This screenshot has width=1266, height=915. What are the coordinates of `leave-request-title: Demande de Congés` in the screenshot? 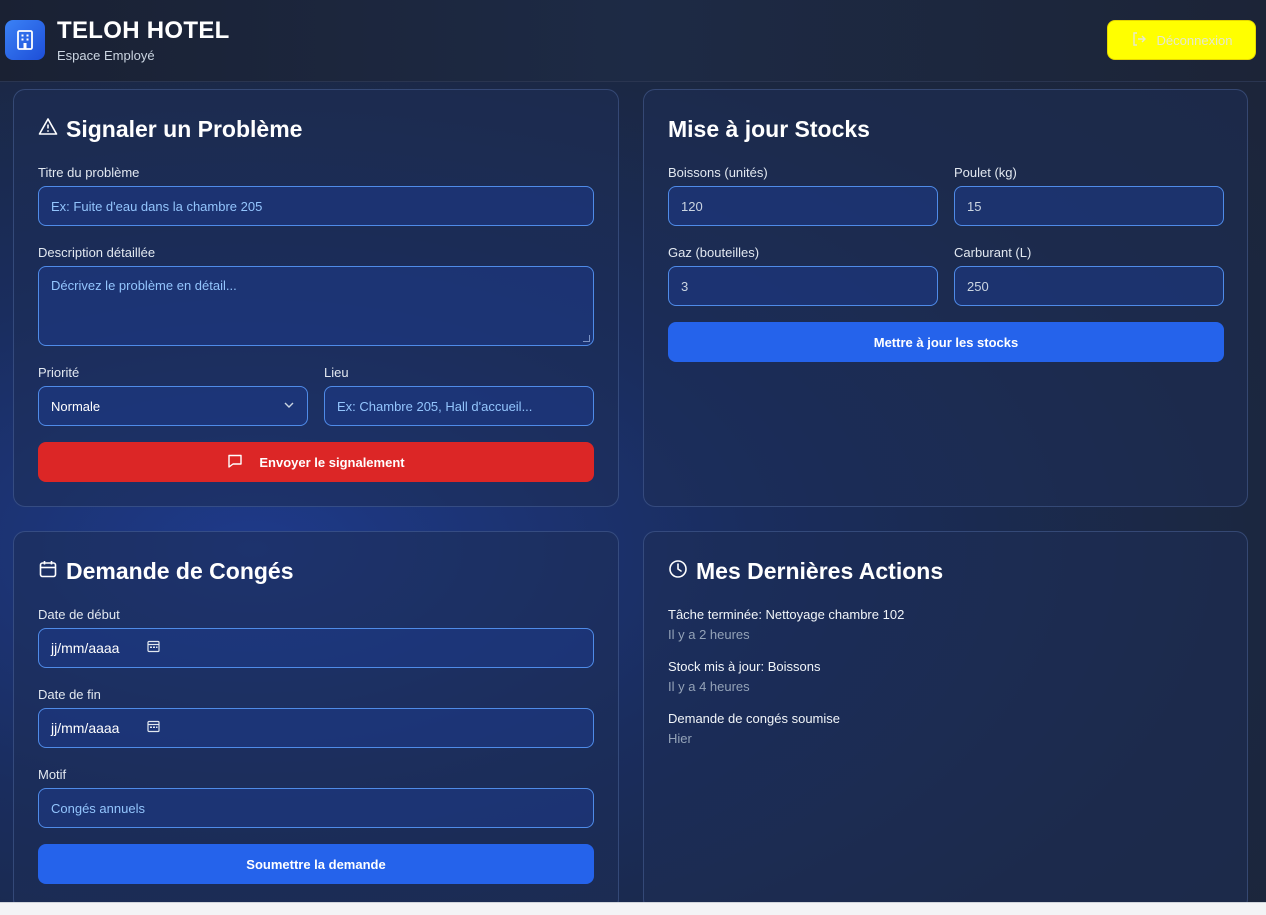 It's located at (180, 571).